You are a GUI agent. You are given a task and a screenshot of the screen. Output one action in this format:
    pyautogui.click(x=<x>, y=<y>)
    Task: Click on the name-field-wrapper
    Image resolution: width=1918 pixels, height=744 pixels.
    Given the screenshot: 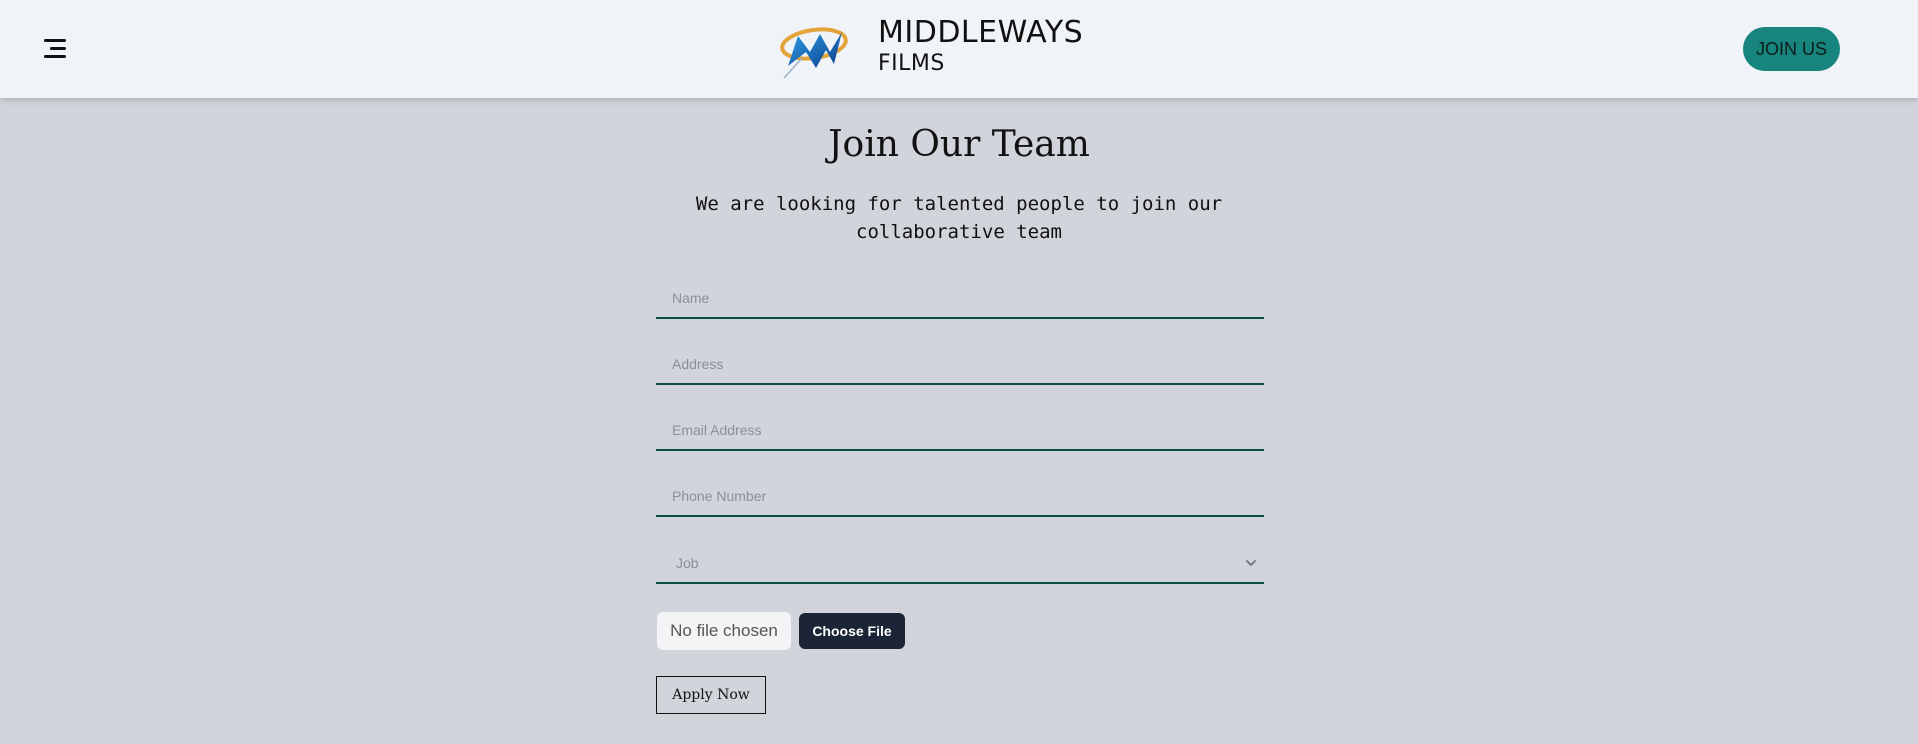 What is the action you would take?
    pyautogui.click(x=960, y=299)
    